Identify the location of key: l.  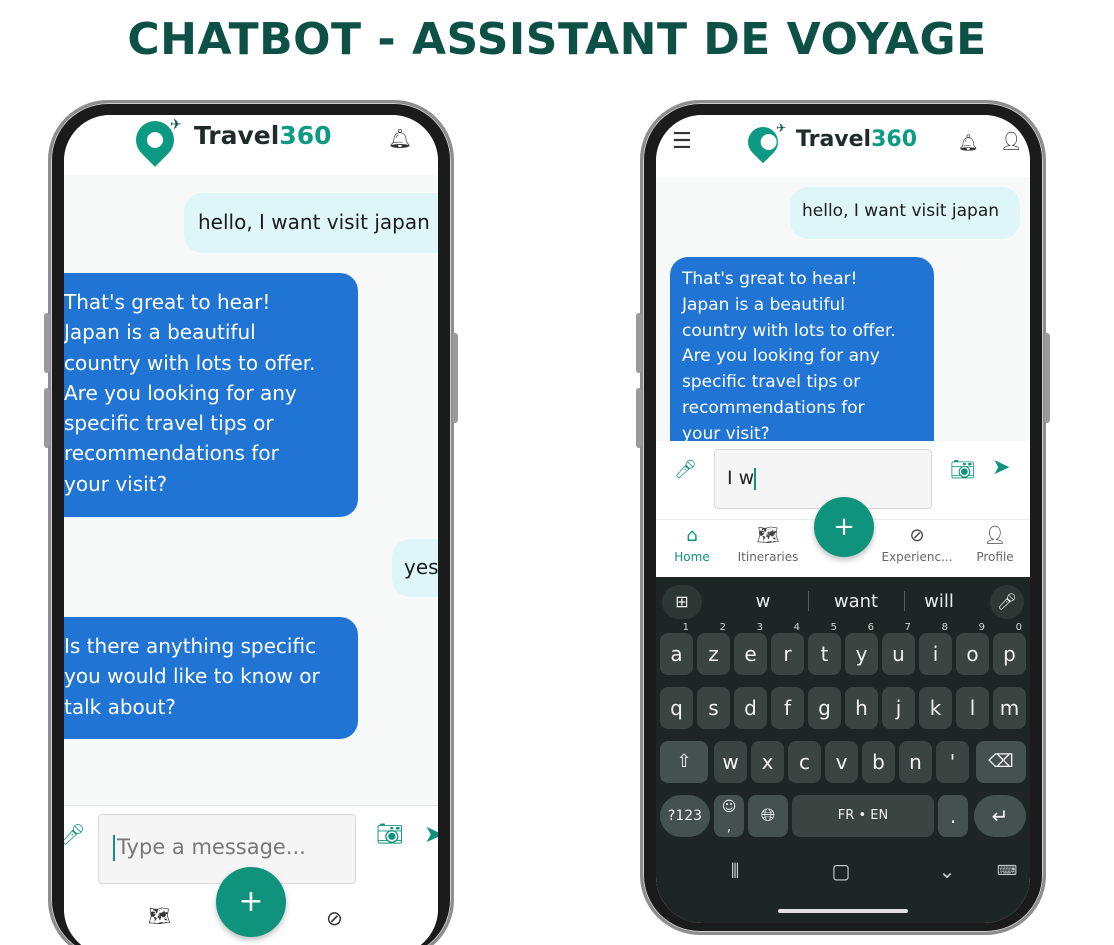
(972, 708).